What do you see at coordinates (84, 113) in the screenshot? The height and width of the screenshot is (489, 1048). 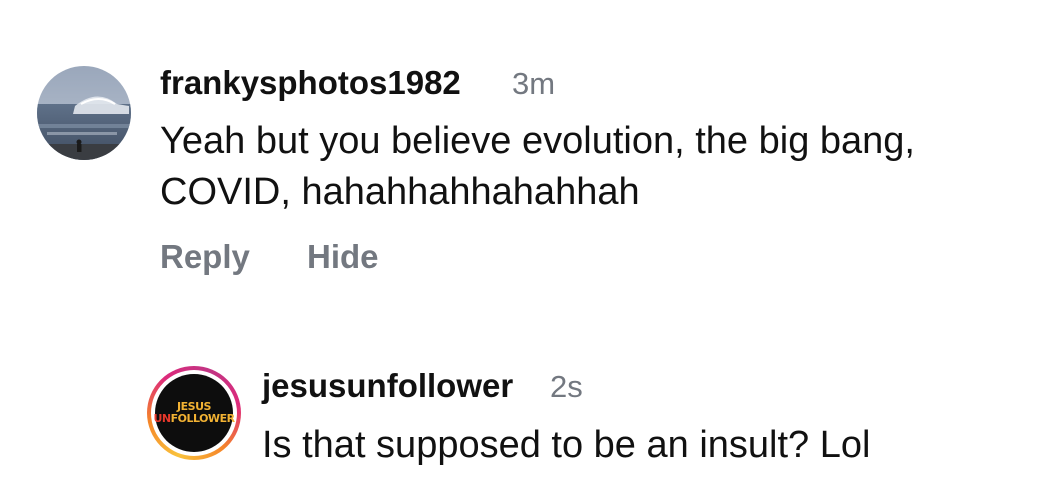 I see `avatar-franky-ocean-photo` at bounding box center [84, 113].